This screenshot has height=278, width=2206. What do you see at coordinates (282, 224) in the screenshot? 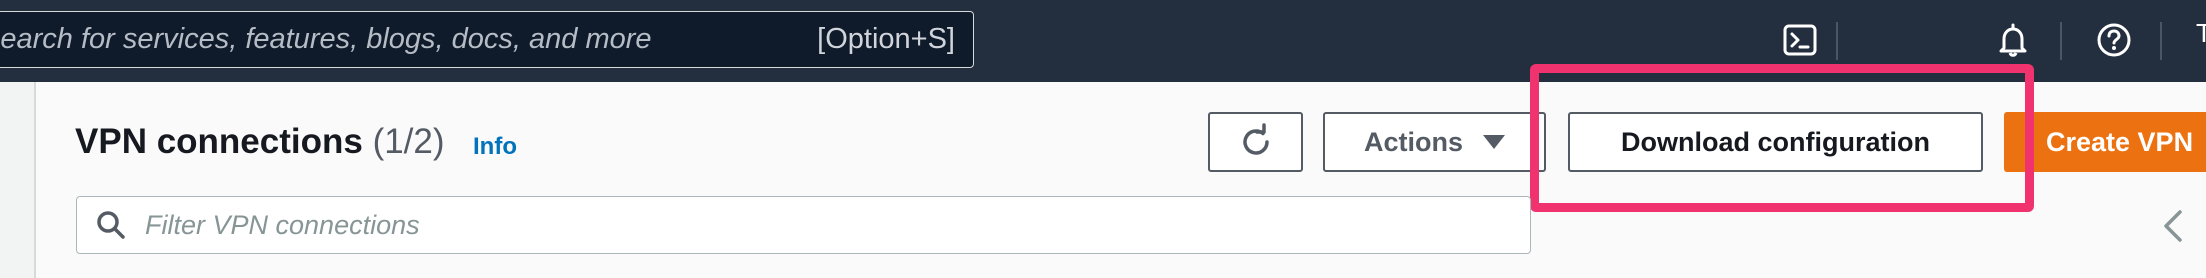
I see `filter-placeholder: Filter VPN connections` at bounding box center [282, 224].